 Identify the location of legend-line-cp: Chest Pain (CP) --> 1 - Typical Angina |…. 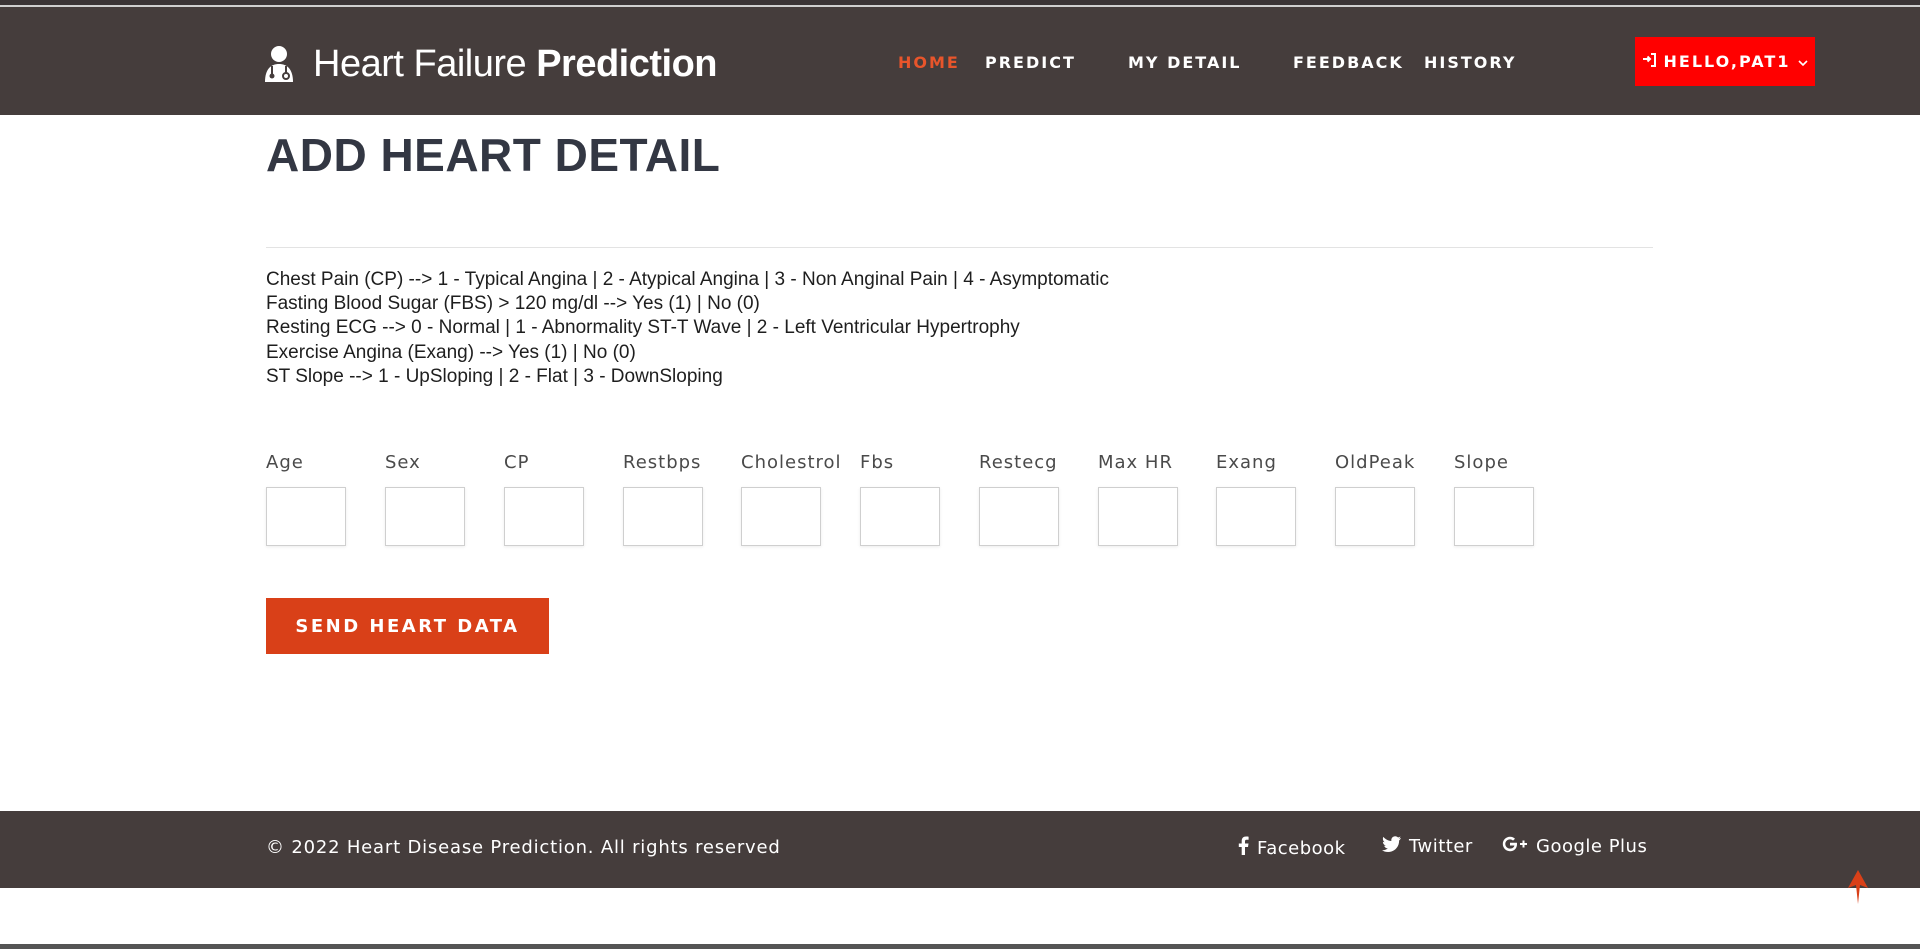
(687, 279).